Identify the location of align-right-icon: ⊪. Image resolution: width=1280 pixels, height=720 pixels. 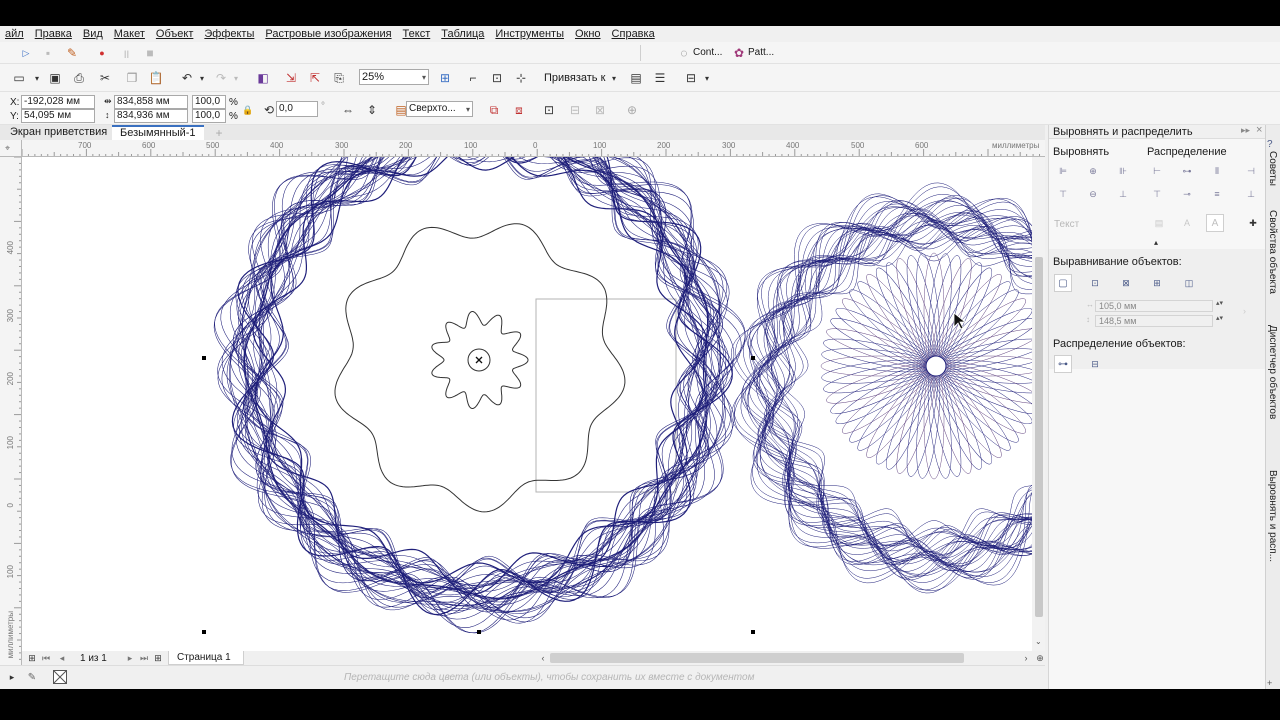
(1123, 171).